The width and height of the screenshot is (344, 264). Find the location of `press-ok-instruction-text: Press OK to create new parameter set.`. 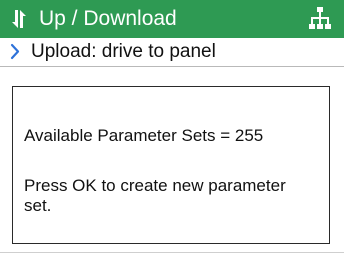

press-ok-instruction-text: Press OK to create new parameter set. is located at coordinates (155, 195).